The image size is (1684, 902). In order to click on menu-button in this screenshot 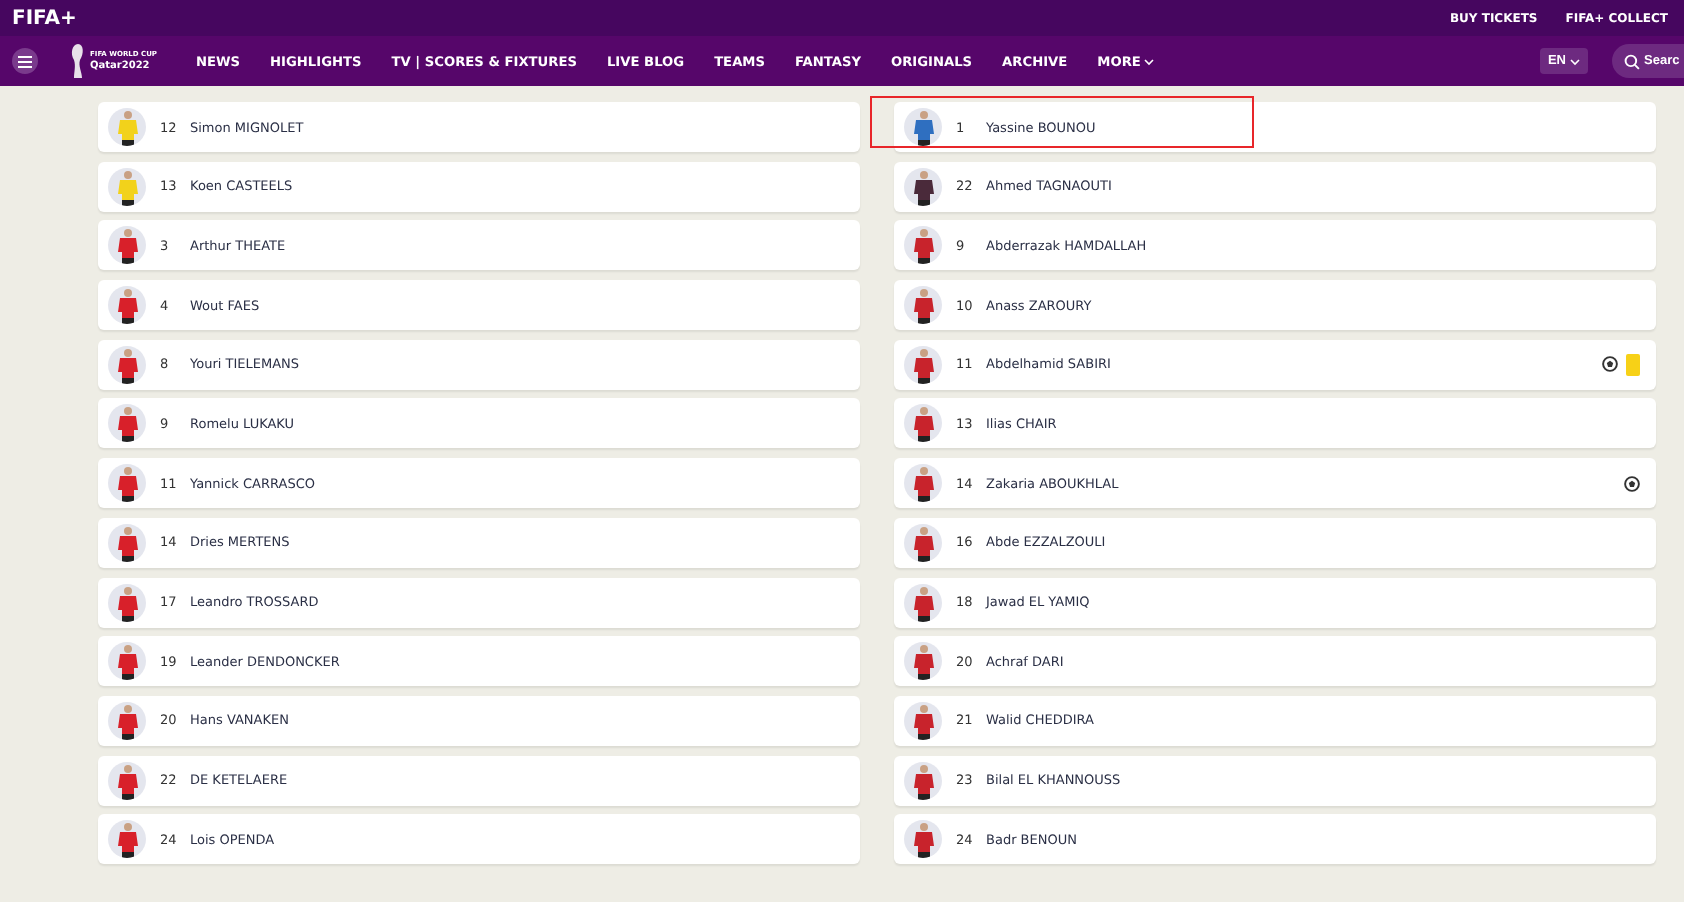, I will do `click(25, 61)`.